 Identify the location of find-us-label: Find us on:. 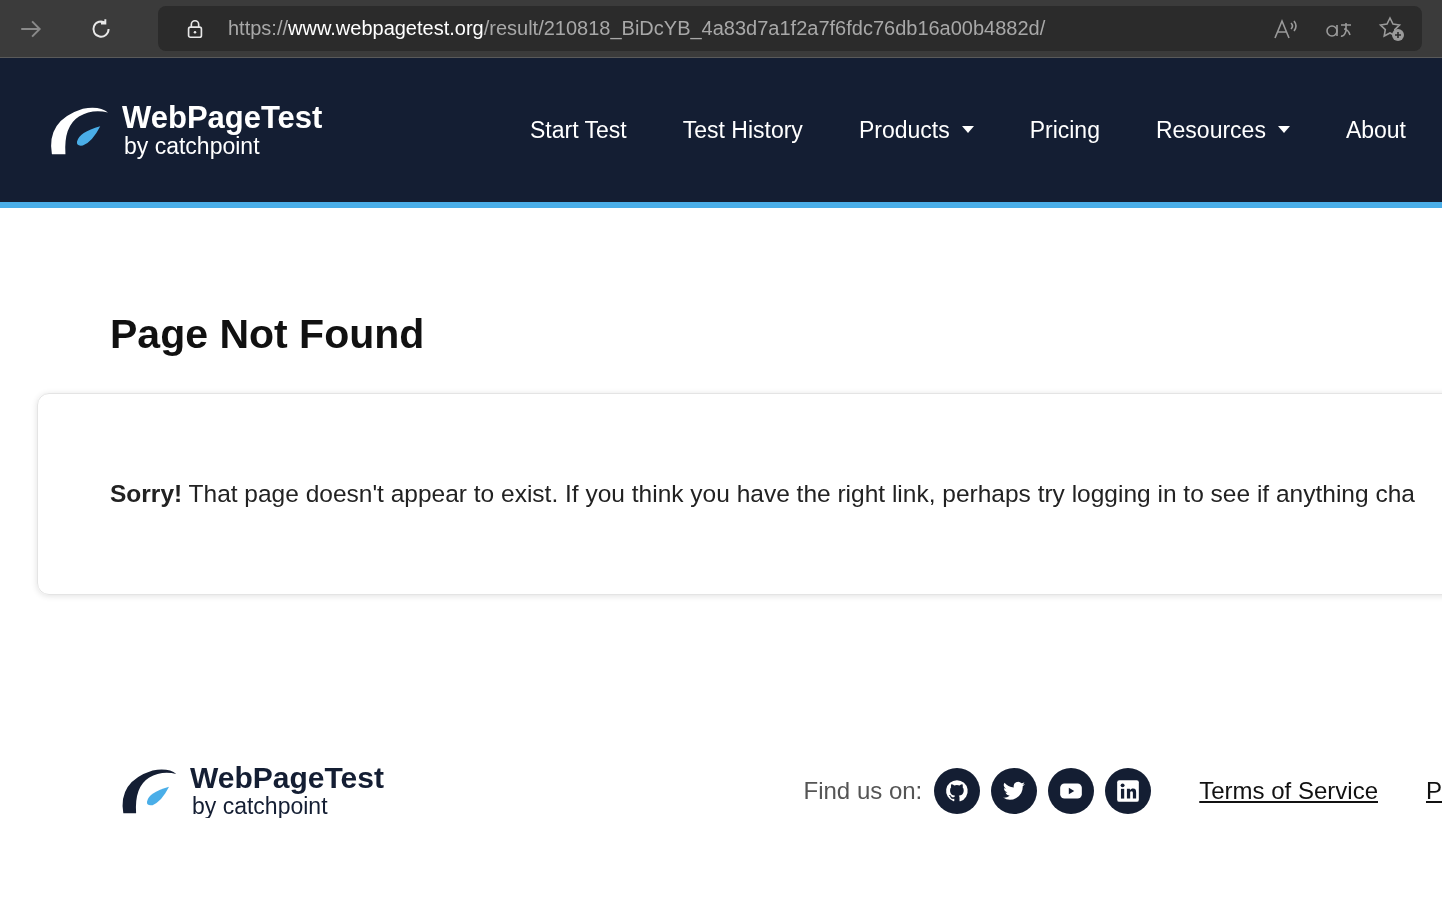
(863, 790).